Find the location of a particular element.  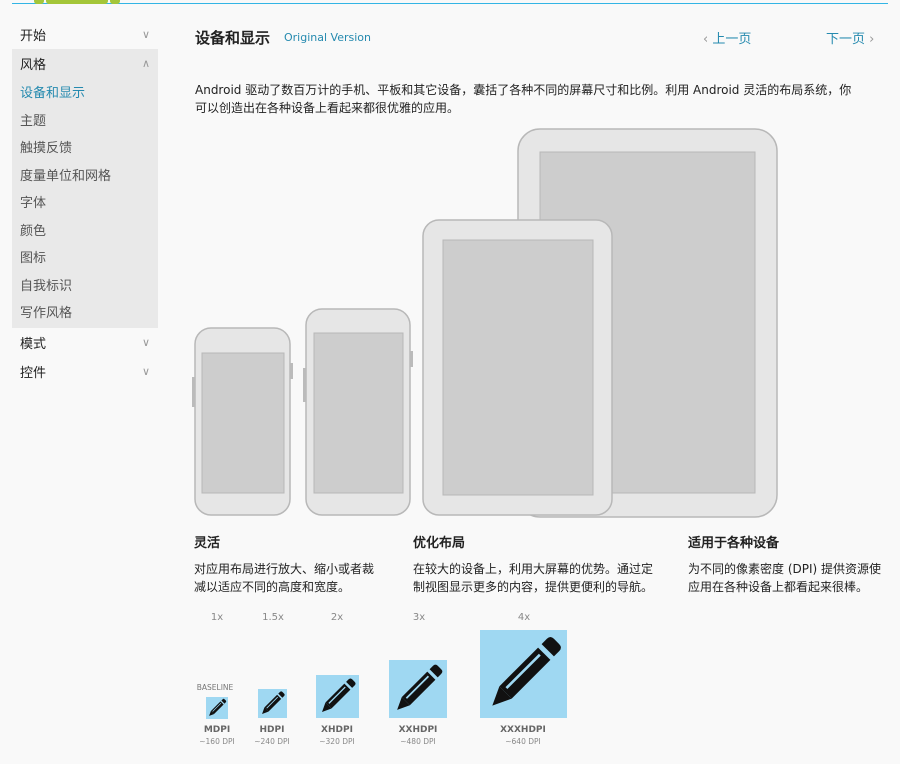

feature-line: 减以适应不同的高度和宽度。 is located at coordinates (272, 587).